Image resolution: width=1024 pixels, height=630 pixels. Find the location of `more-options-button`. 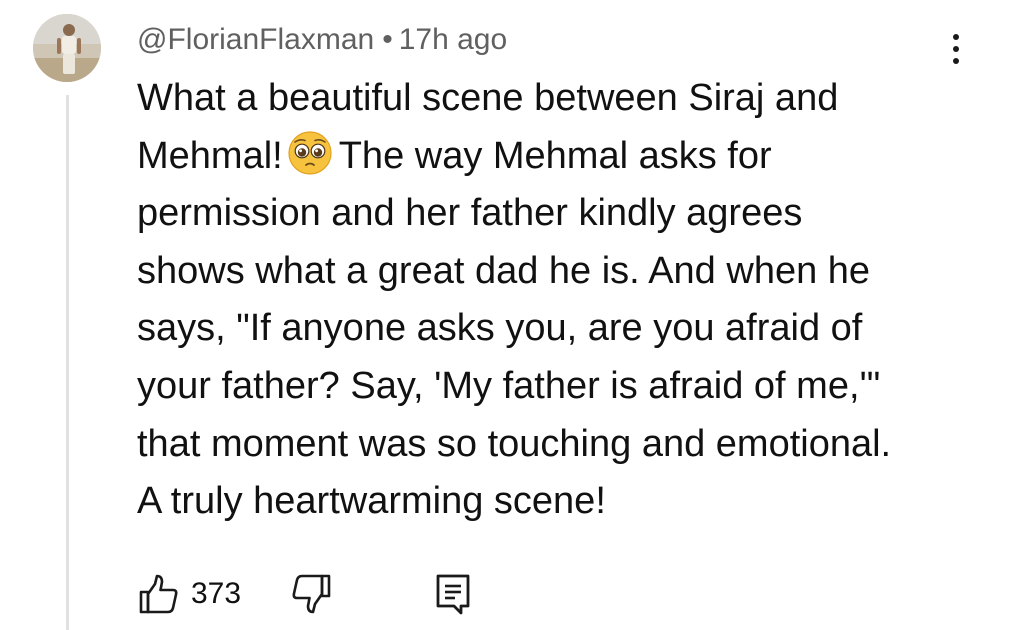

more-options-button is located at coordinates (956, 49).